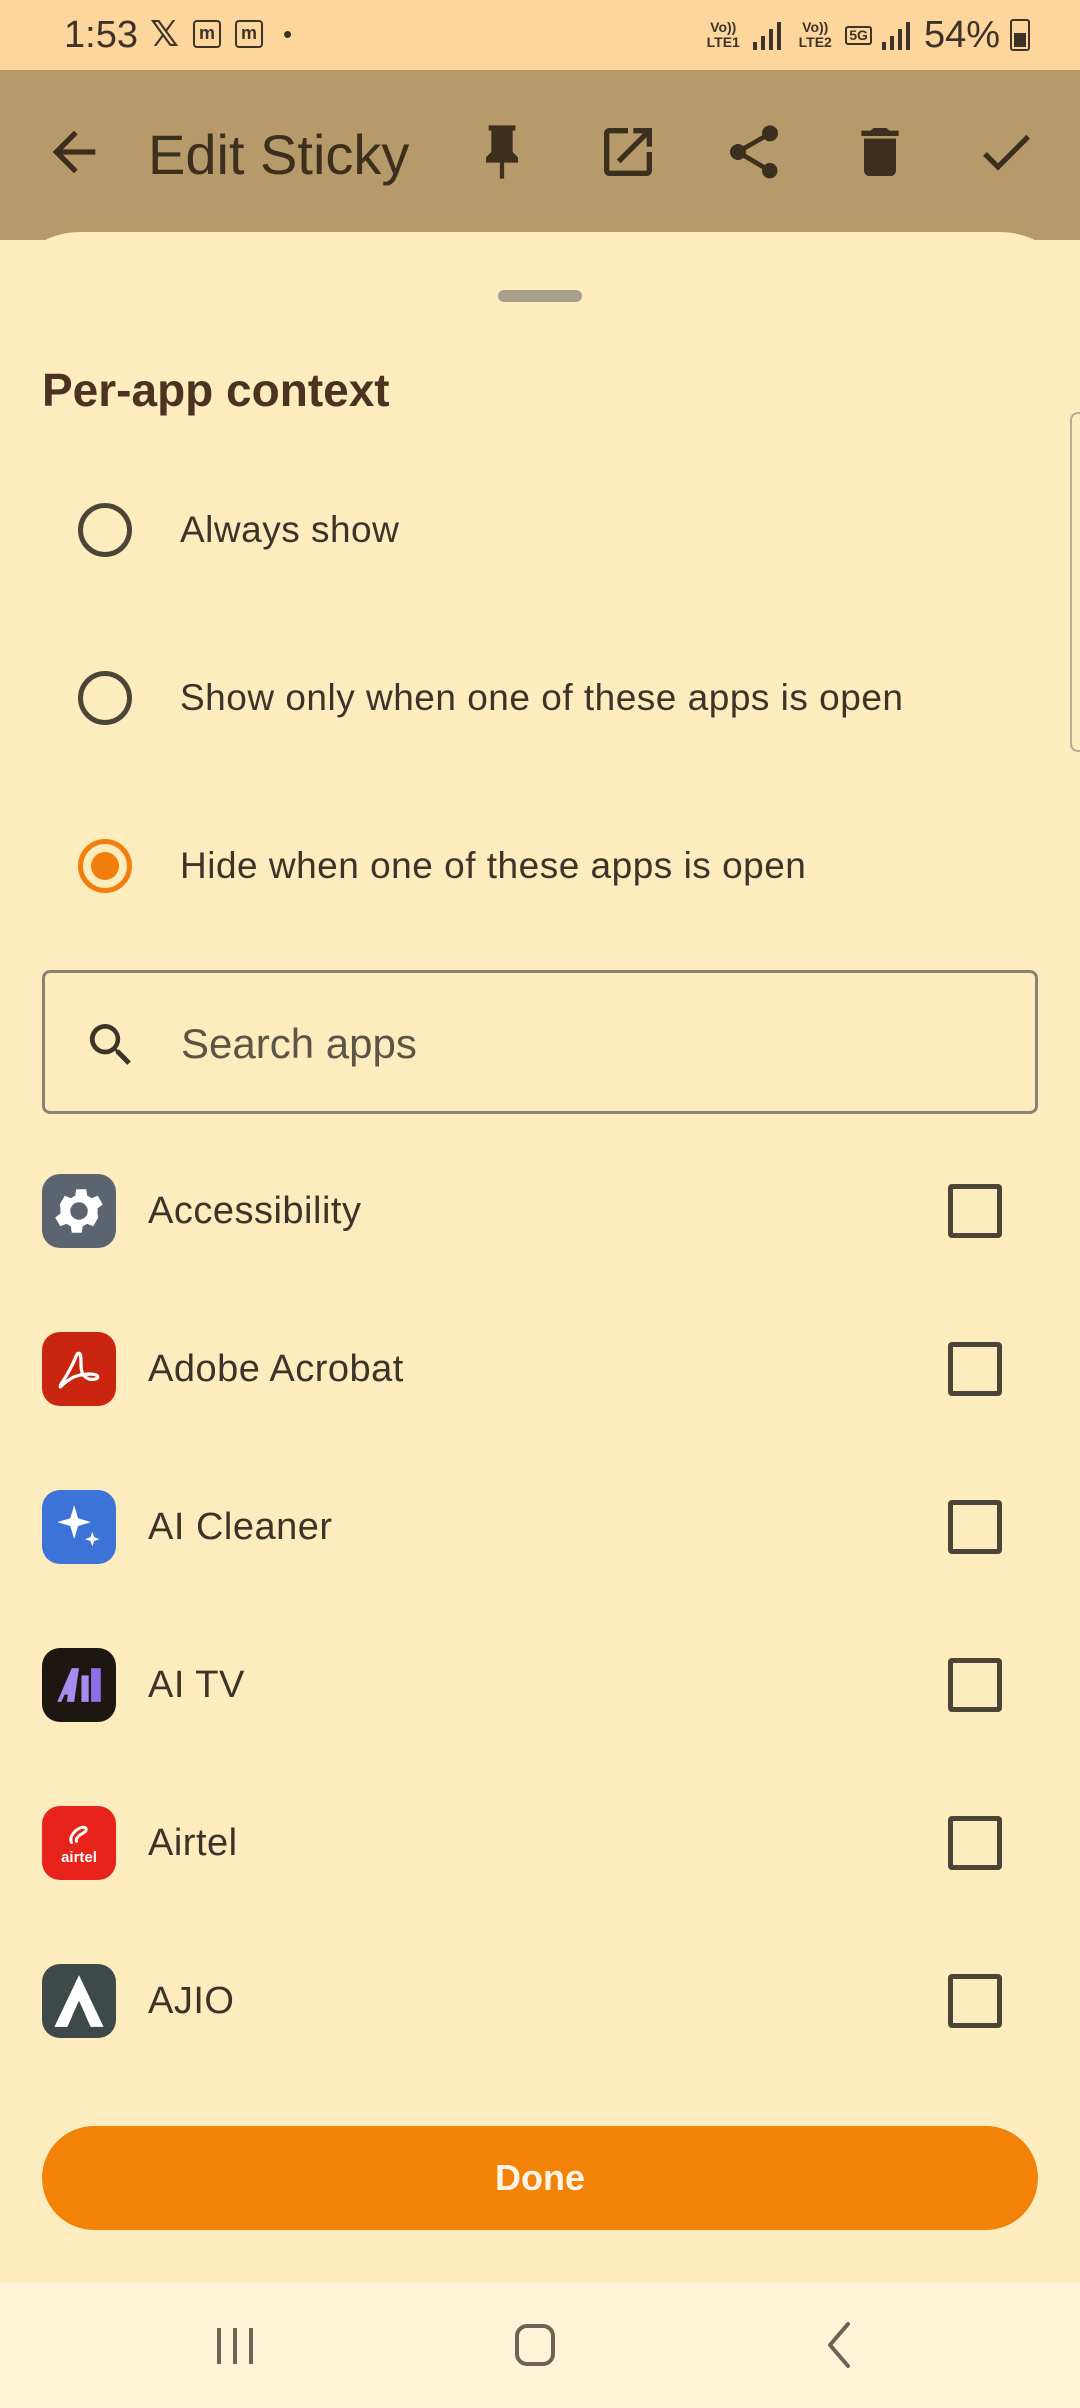 The width and height of the screenshot is (1080, 2408). I want to click on drag-handle, so click(540, 296).